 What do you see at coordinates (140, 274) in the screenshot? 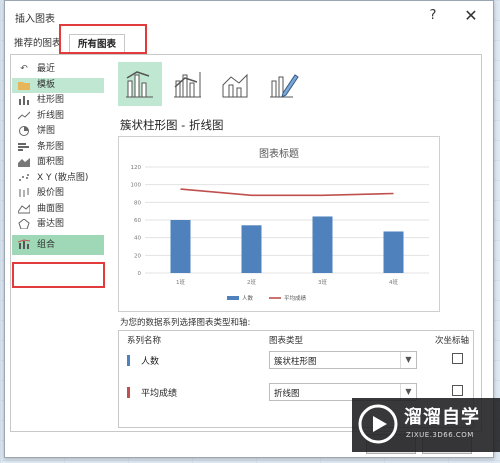
I see `y-tick-label: 0` at bounding box center [140, 274].